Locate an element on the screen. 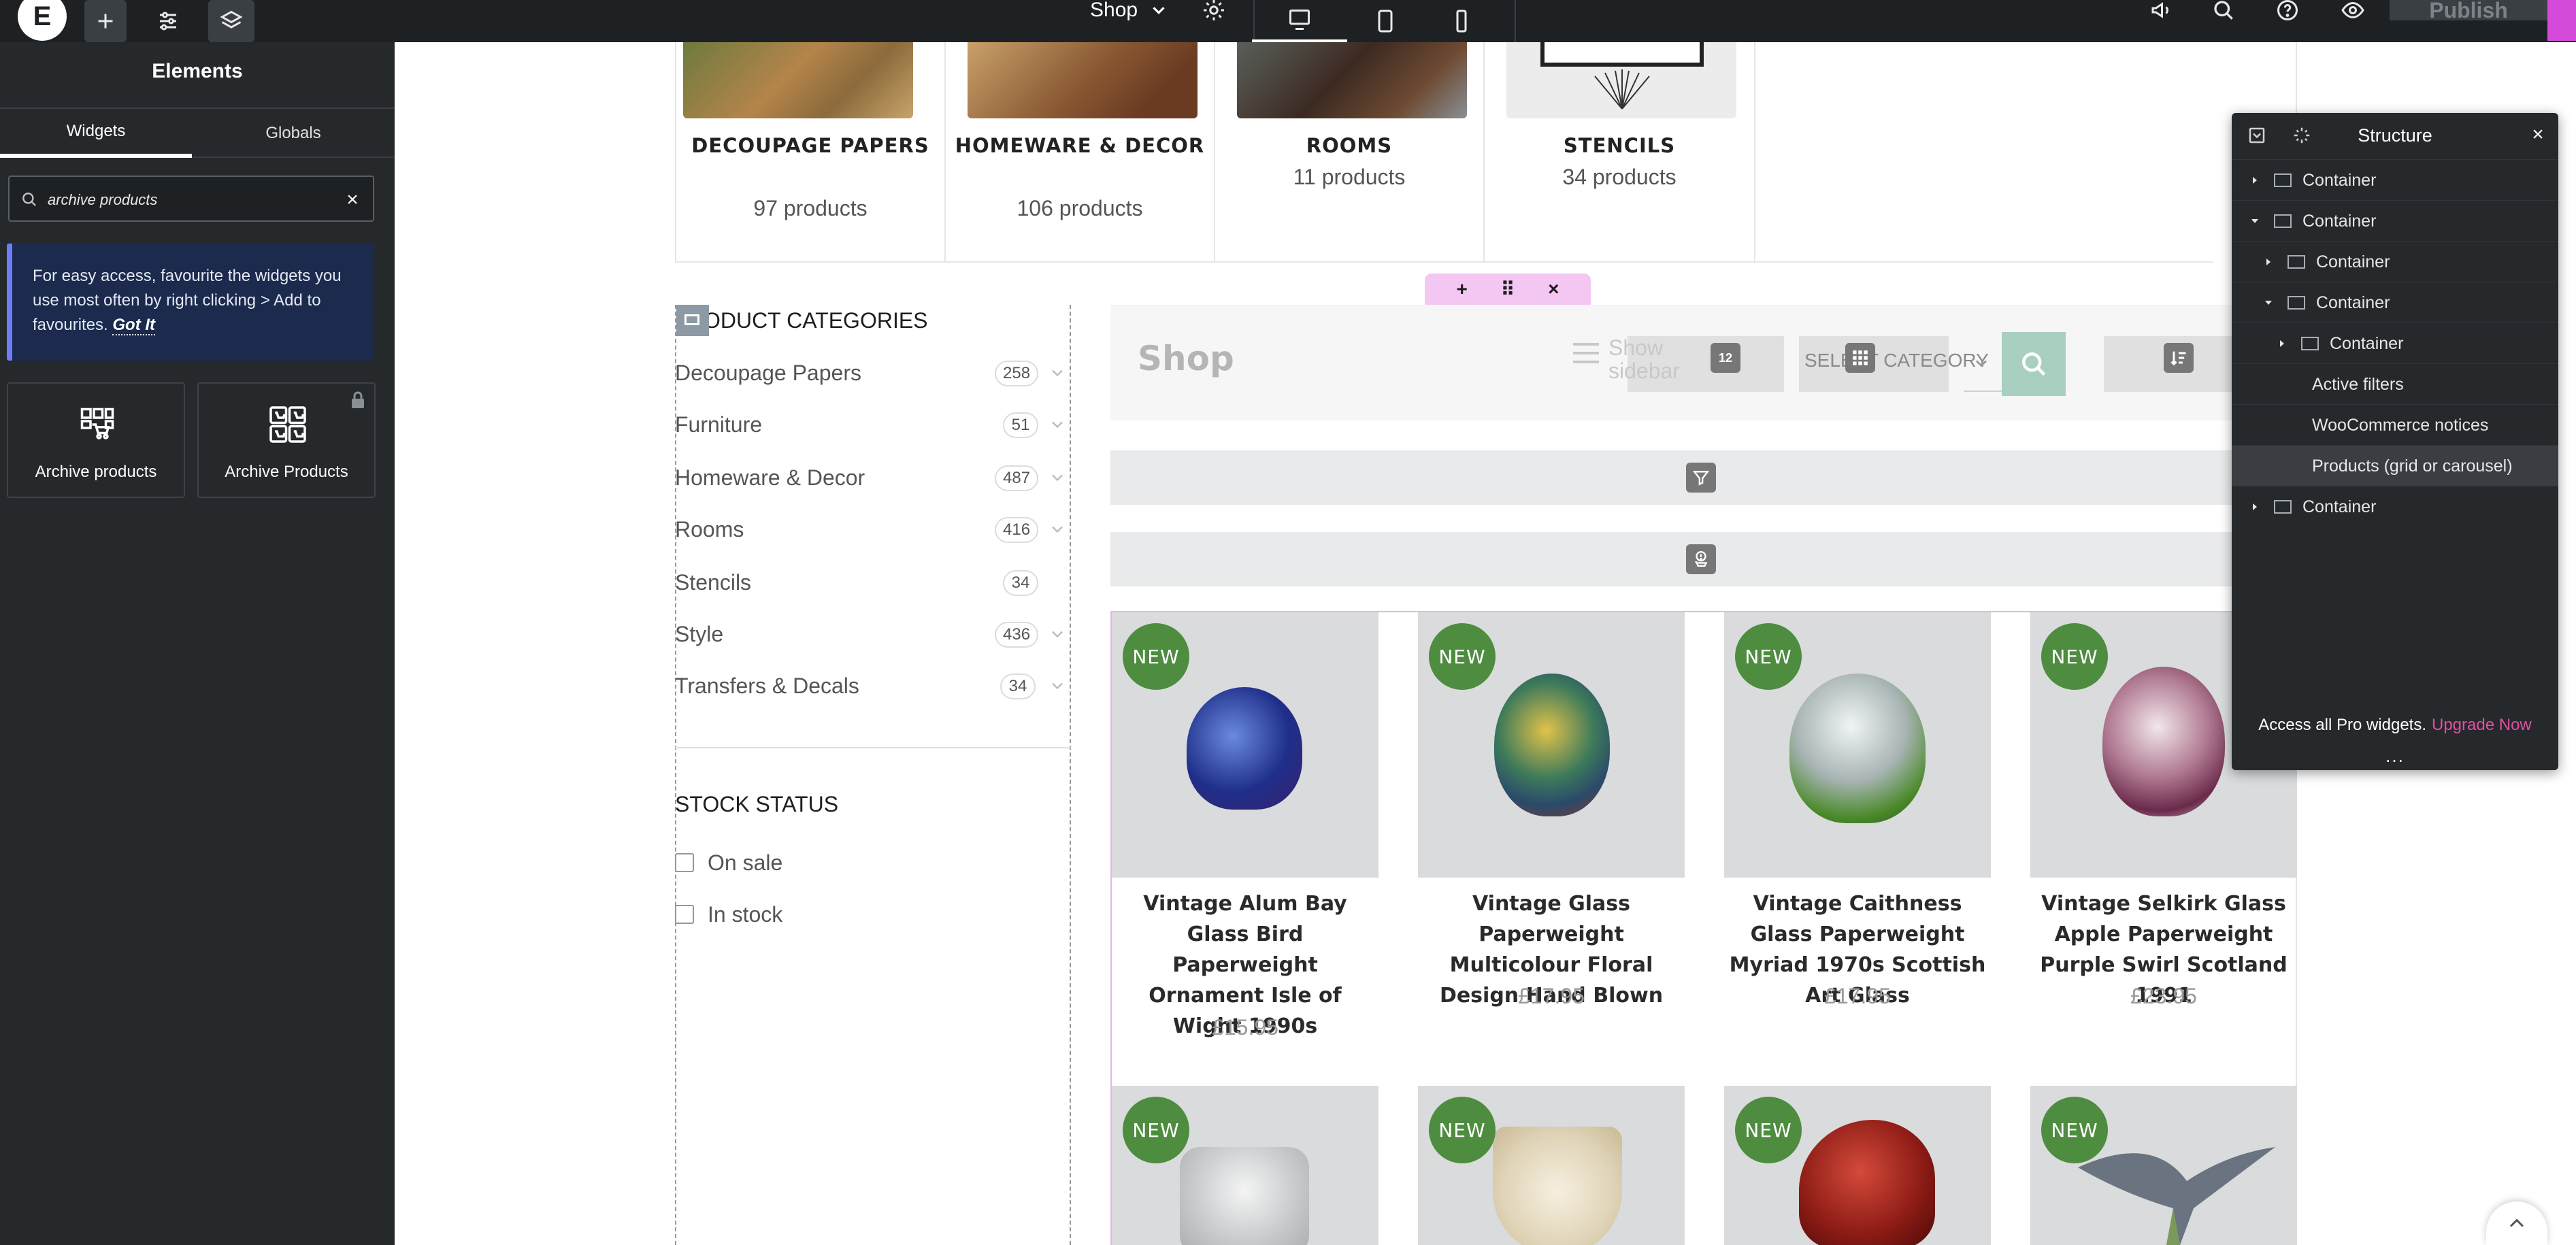  category-rooms: ROOMS 11 products is located at coordinates (1350, 152).